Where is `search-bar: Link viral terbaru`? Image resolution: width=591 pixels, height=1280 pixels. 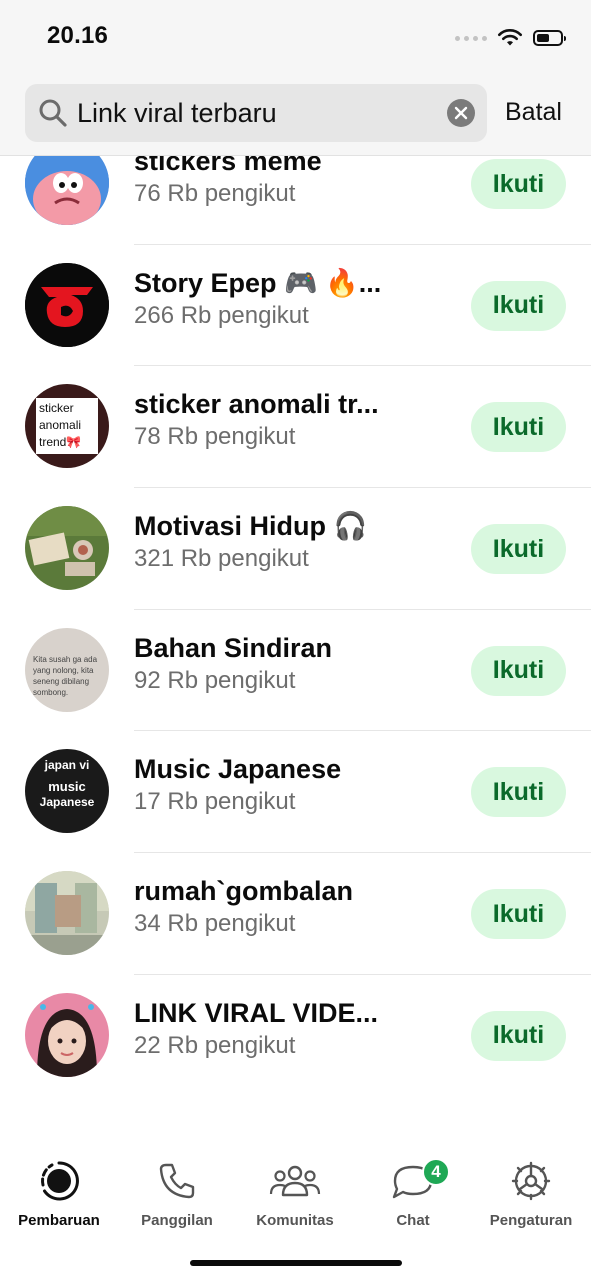 search-bar: Link viral terbaru is located at coordinates (256, 113).